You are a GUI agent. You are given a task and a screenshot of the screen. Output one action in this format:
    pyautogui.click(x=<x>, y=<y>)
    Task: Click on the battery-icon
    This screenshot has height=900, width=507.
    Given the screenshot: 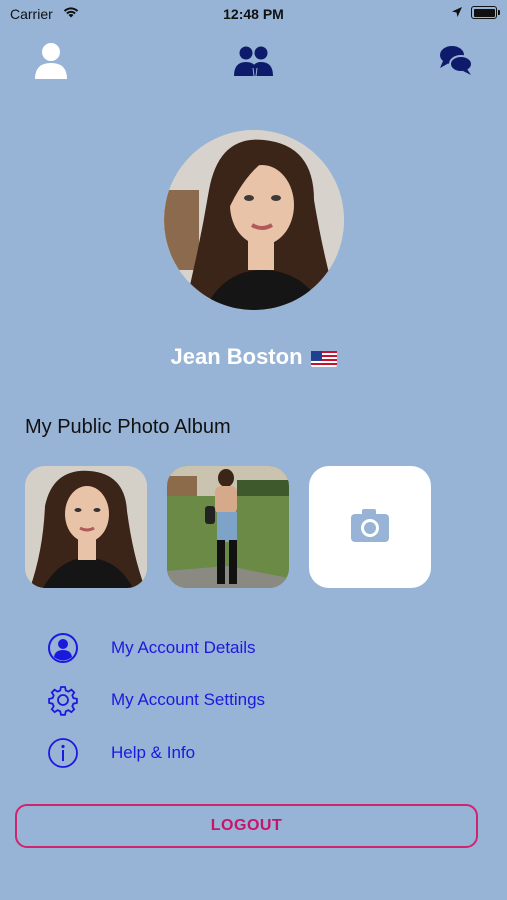 What is the action you would take?
    pyautogui.click(x=485, y=12)
    